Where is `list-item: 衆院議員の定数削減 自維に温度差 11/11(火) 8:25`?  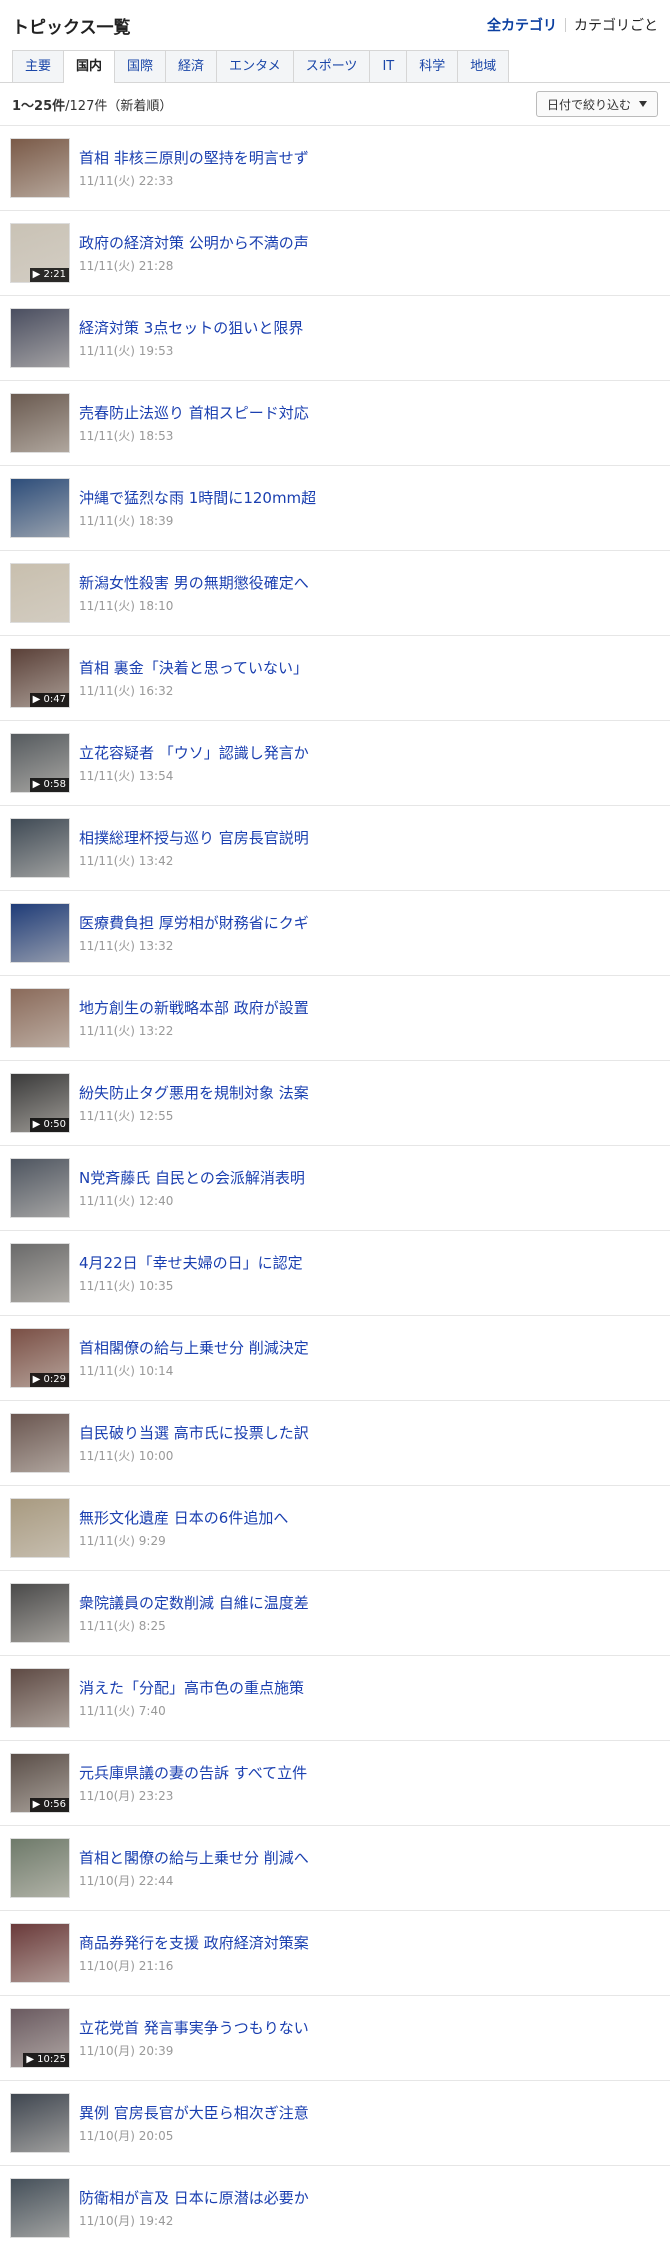 list-item: 衆院議員の定数削減 自維に温度差 11/11(火) 8:25 is located at coordinates (335, 1612).